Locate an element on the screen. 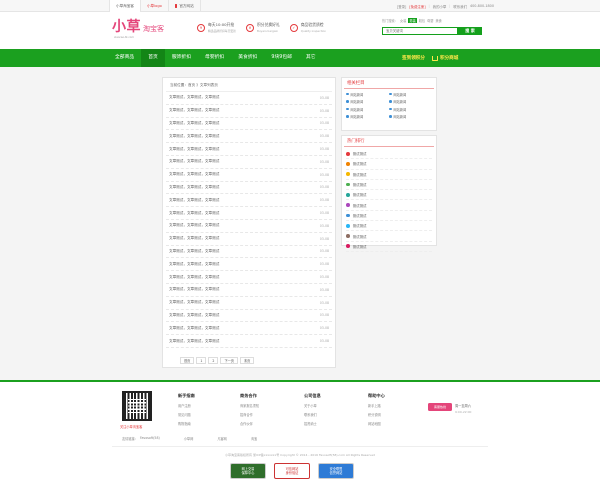 This screenshot has width=600, height=495. nav-item-food: 美食折扣 is located at coordinates (247, 58).